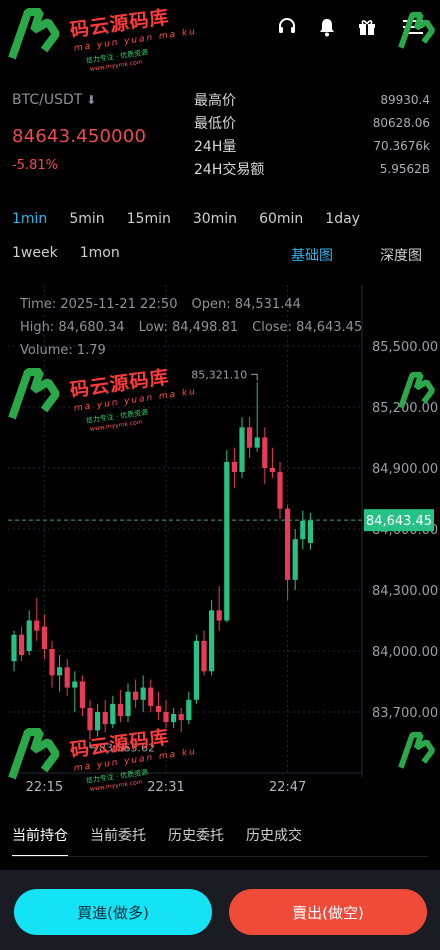  What do you see at coordinates (165, 787) in the screenshot?
I see `x-tick-label: 22:31` at bounding box center [165, 787].